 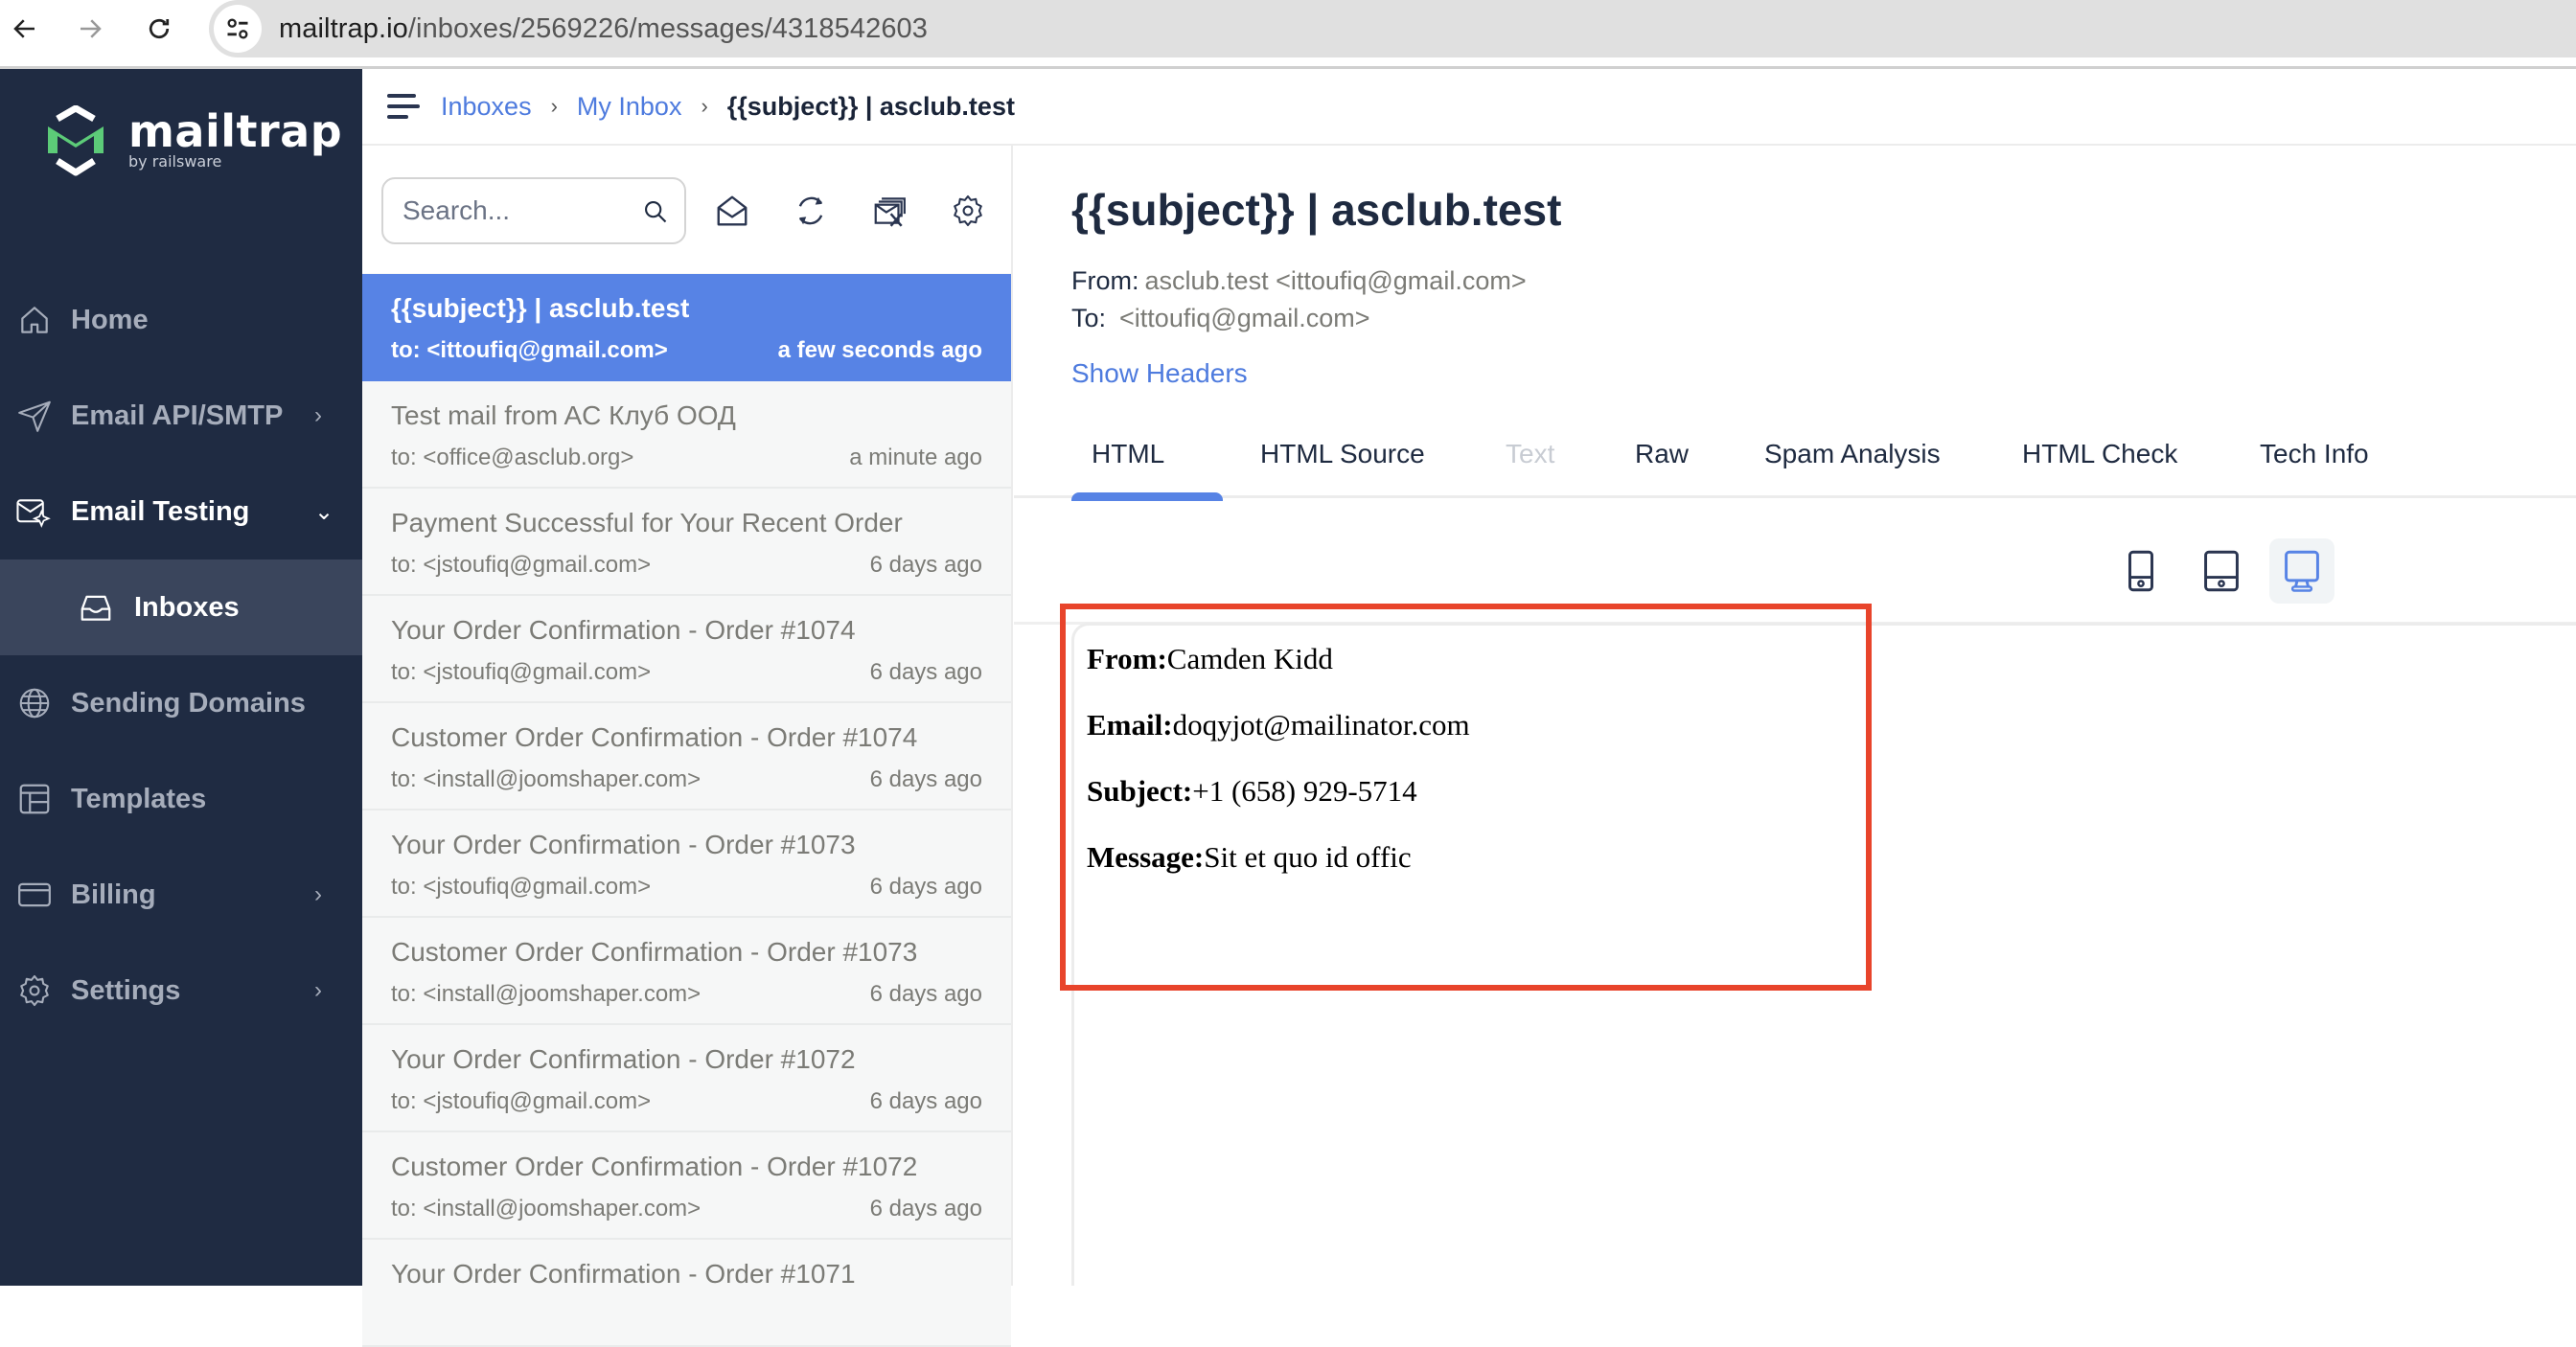 What do you see at coordinates (512, 210) in the screenshot?
I see `search-input` at bounding box center [512, 210].